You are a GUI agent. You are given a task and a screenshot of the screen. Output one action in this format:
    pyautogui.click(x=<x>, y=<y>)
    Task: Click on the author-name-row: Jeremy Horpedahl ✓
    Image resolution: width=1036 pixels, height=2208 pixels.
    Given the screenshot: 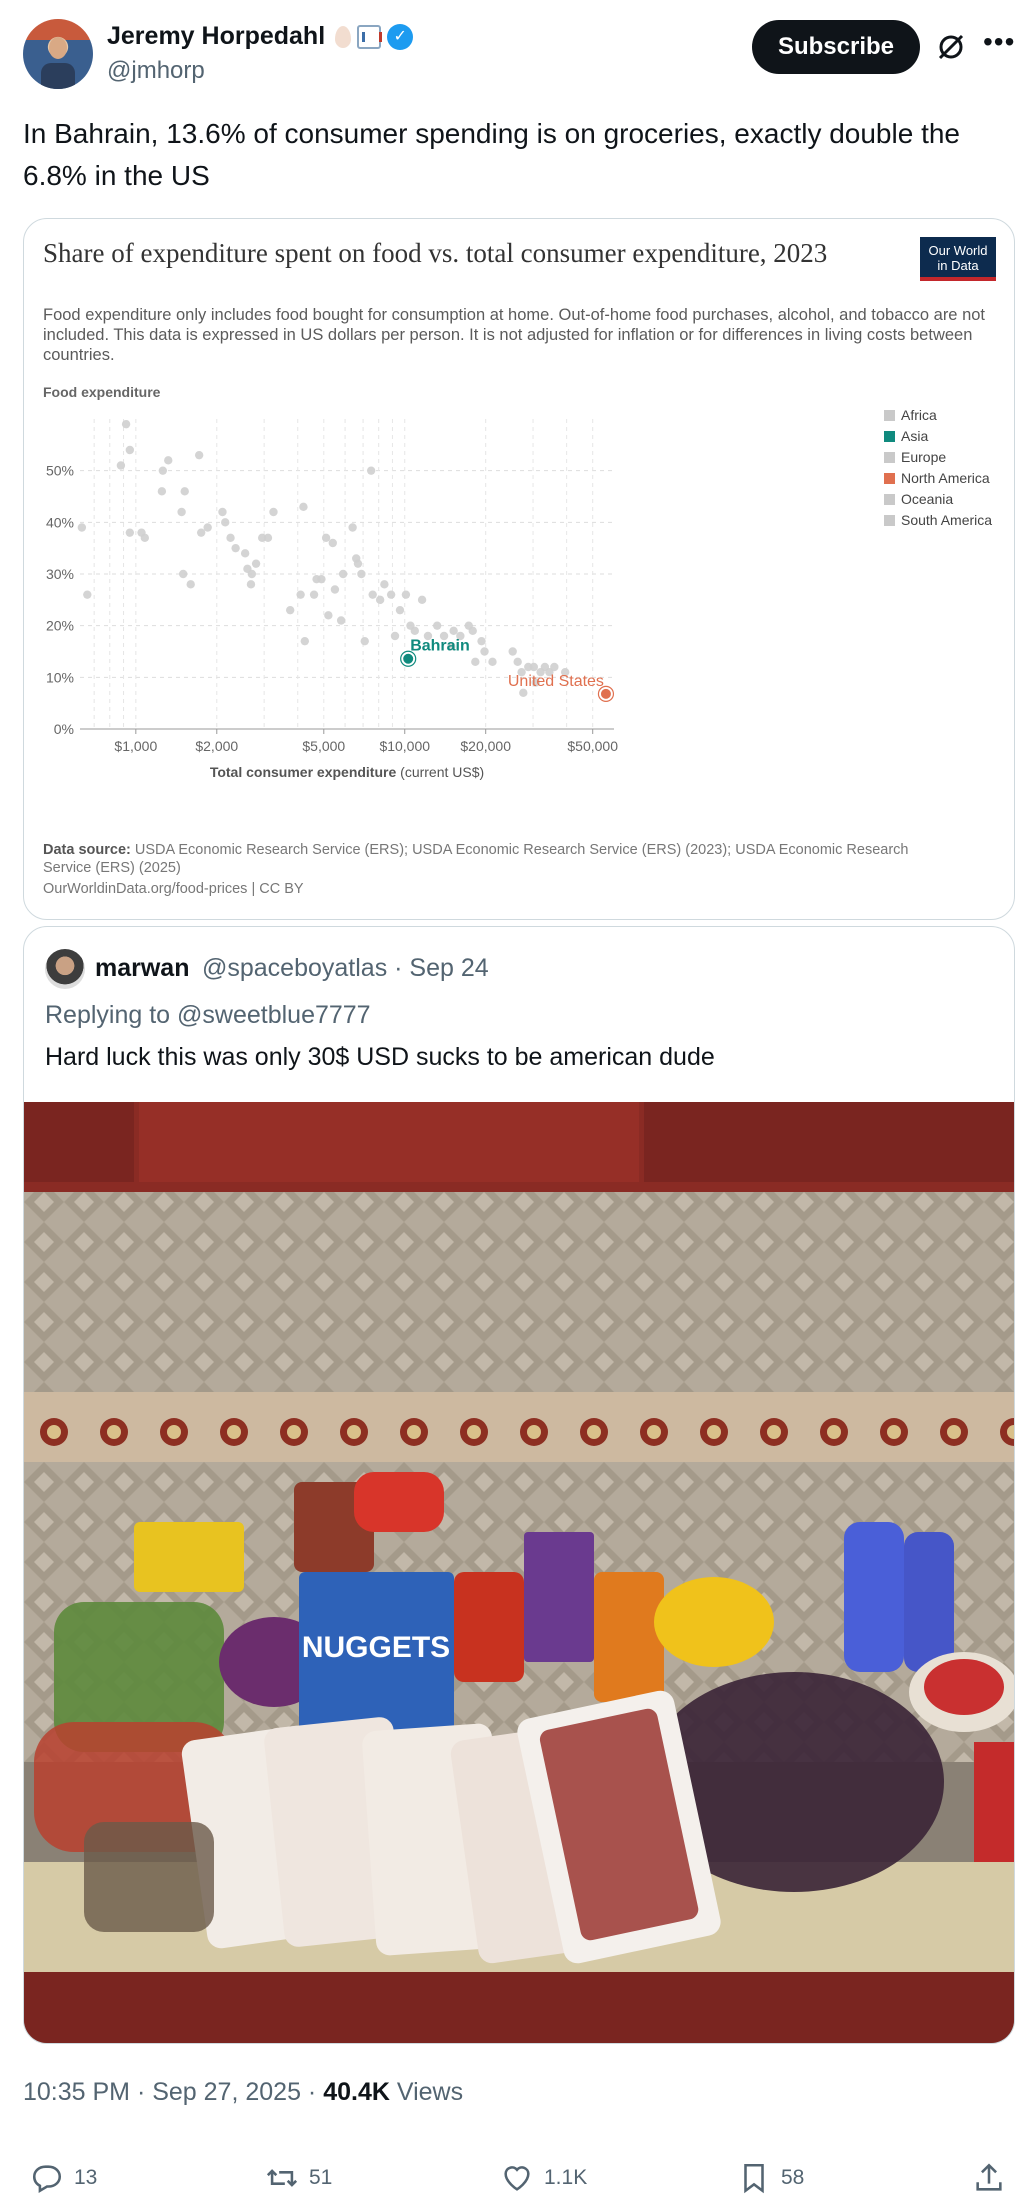 What is the action you would take?
    pyautogui.click(x=260, y=36)
    